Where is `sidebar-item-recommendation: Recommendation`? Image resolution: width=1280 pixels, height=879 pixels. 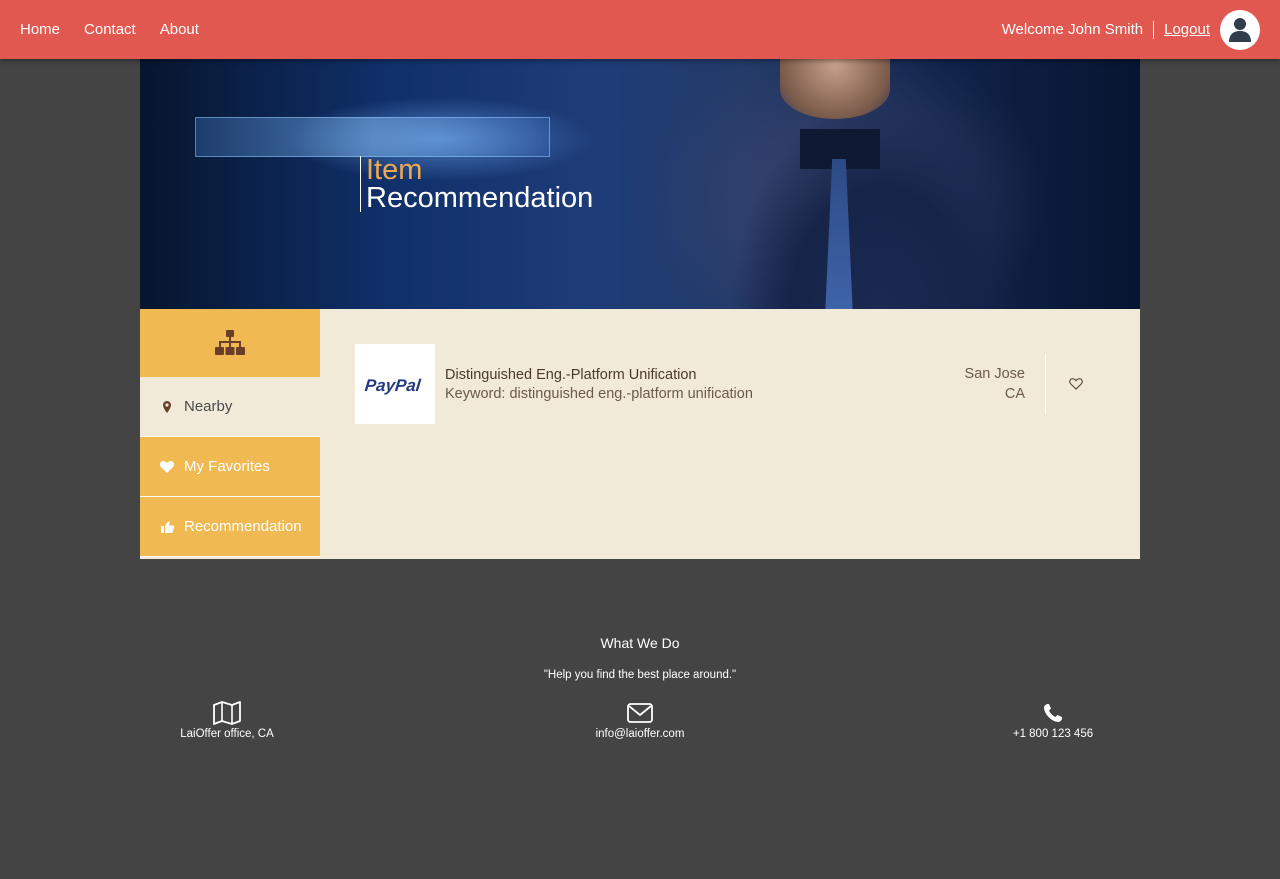 sidebar-item-recommendation: Recommendation is located at coordinates (230, 527).